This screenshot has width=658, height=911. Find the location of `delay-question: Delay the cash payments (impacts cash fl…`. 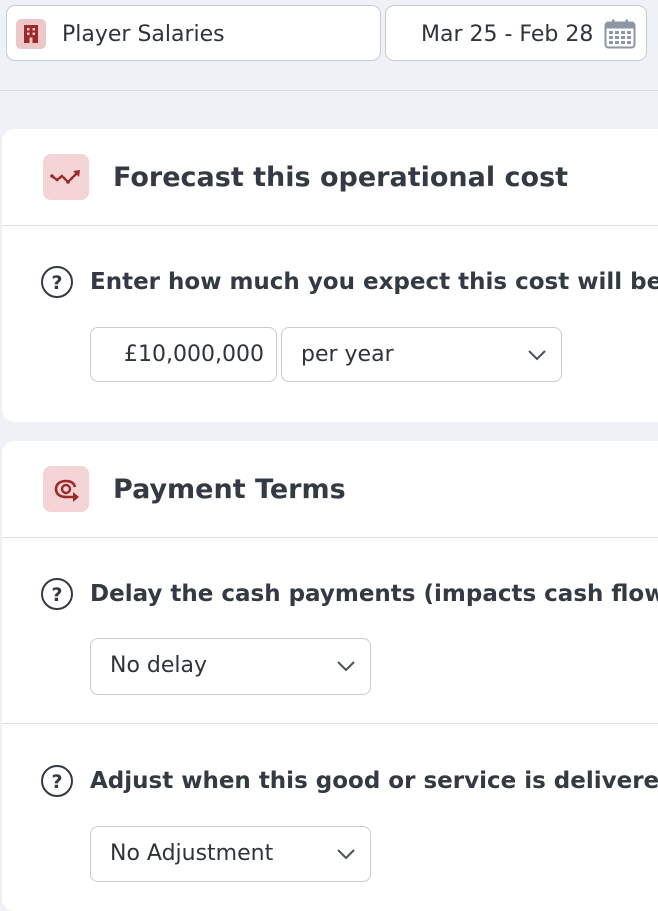

delay-question: Delay the cash payments (impacts cash fl… is located at coordinates (374, 594).